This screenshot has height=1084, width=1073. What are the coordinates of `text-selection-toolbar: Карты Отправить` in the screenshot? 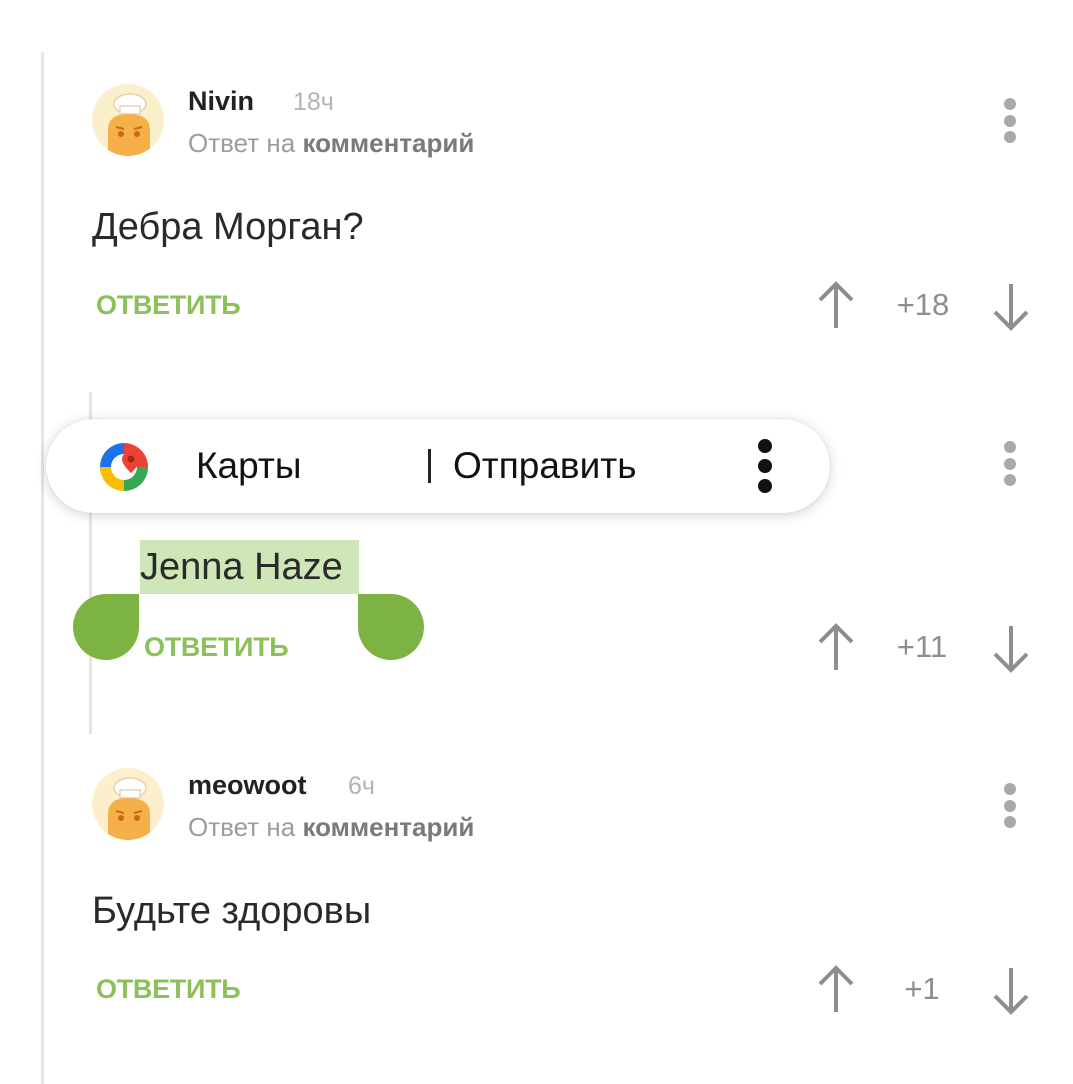 It's located at (438, 466).